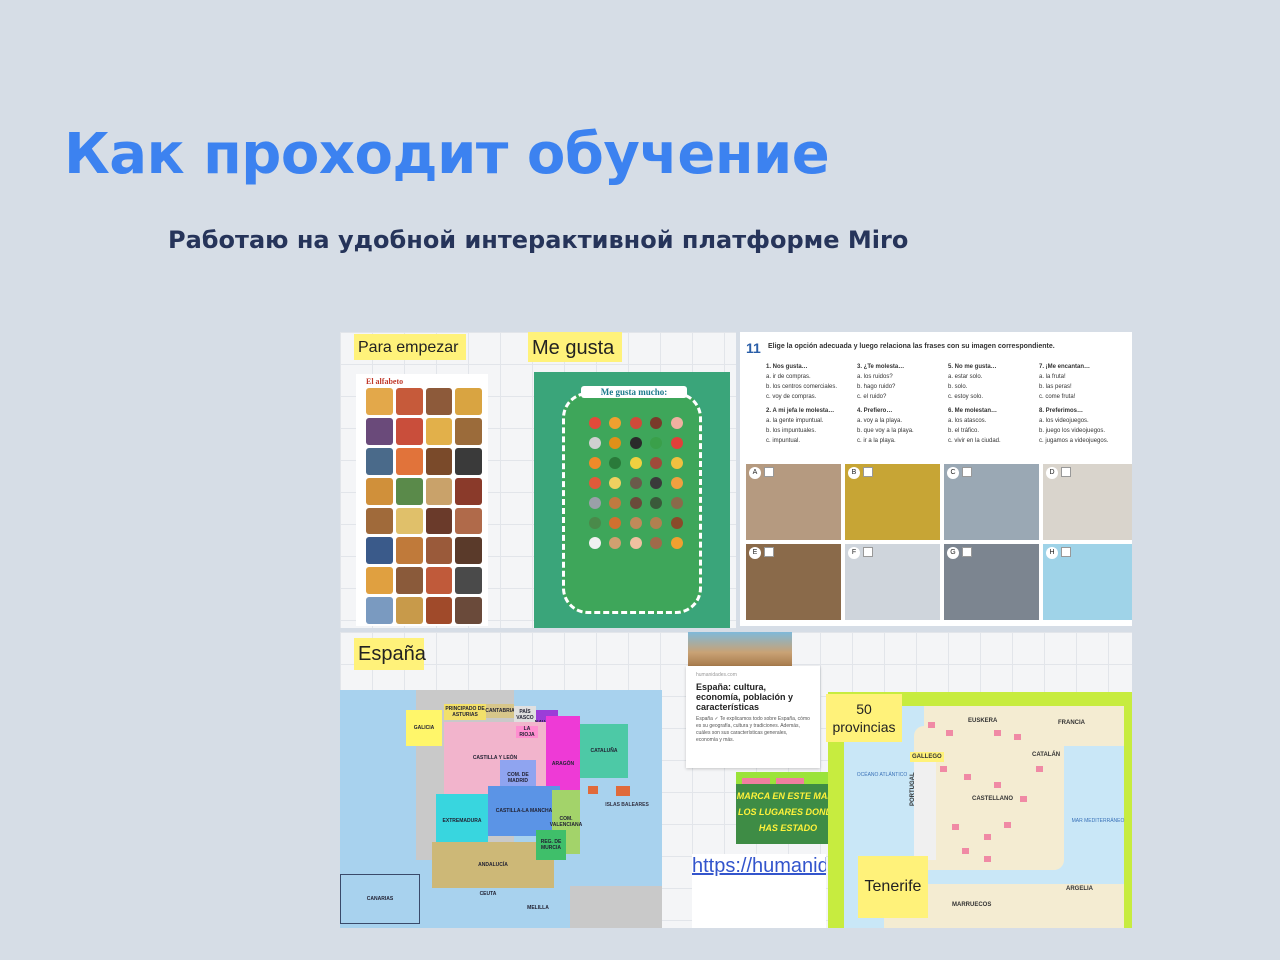 This screenshot has height=960, width=1280. Describe the element at coordinates (1098, 821) in the screenshot. I see `label-mediterraneo: MAR MEDITERRÁNEO` at that location.